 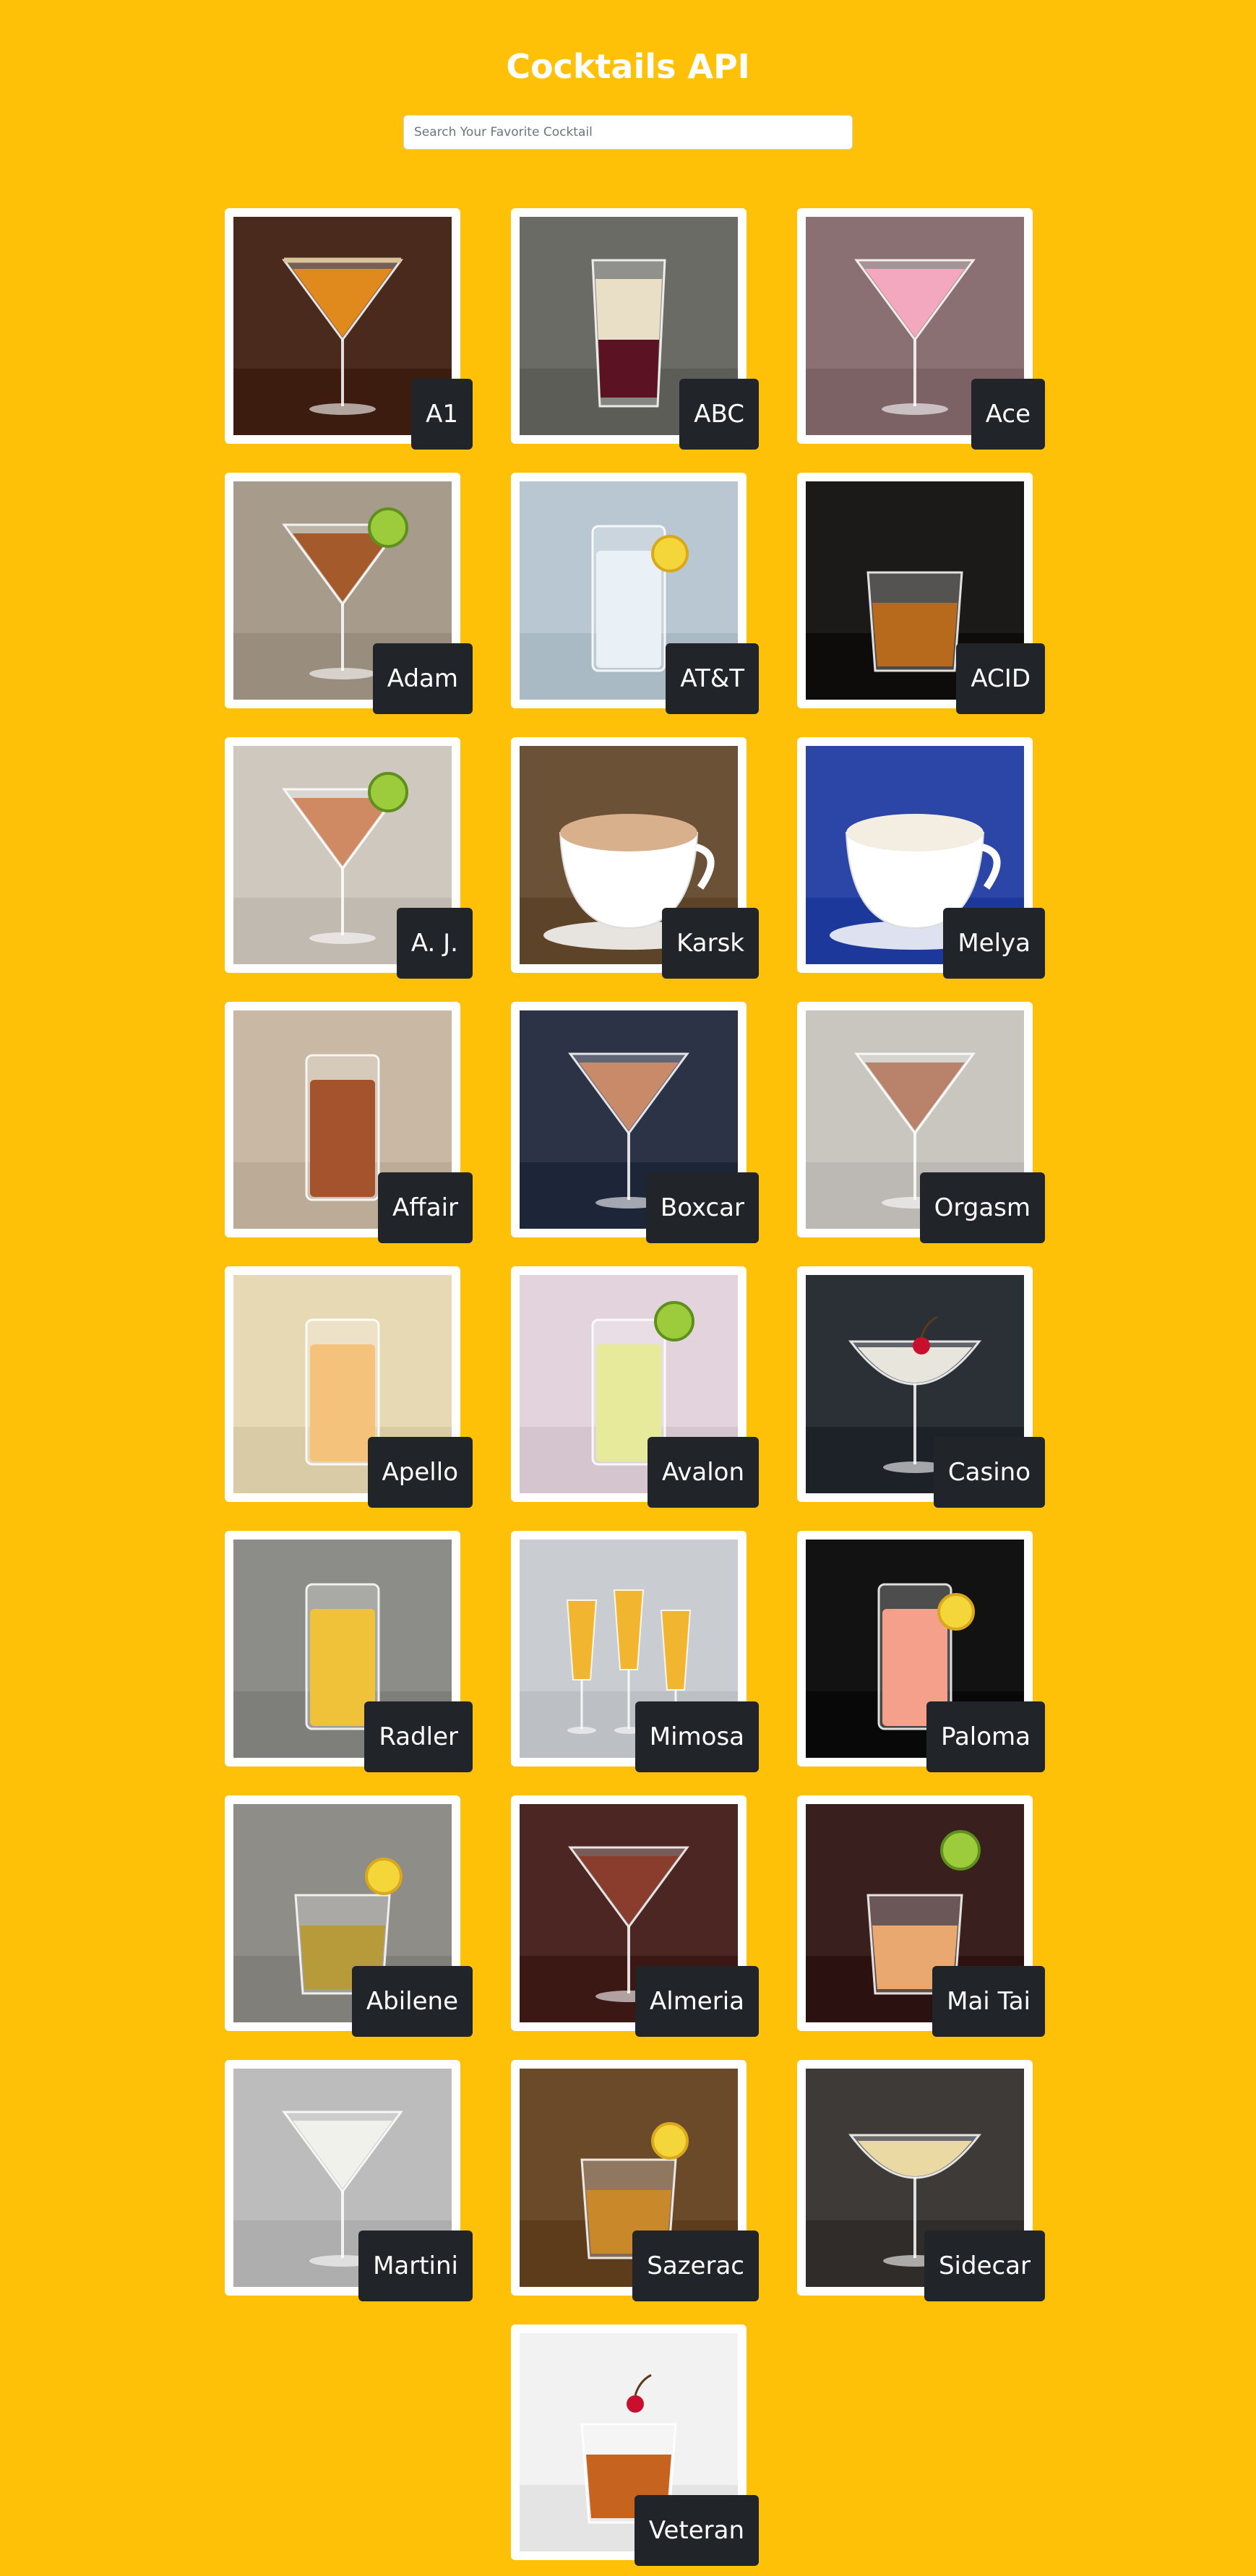 I want to click on cocktail-card: A1, so click(x=349, y=329).